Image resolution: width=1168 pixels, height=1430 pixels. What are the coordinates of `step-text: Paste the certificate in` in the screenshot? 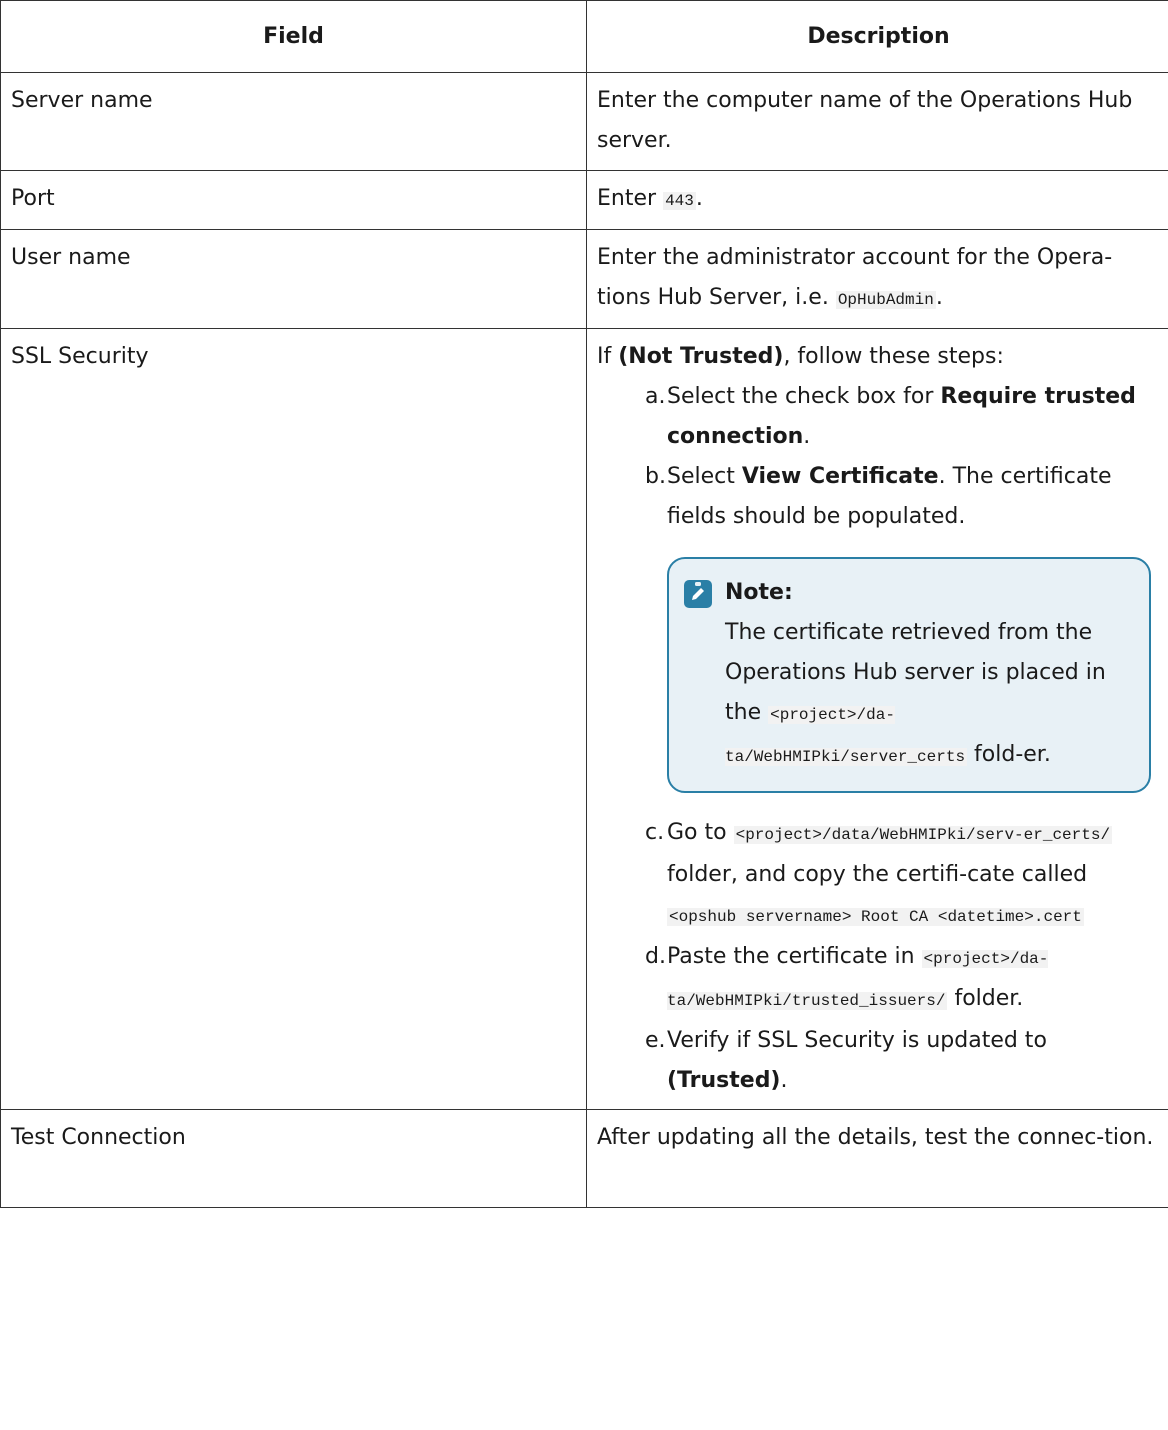 It's located at (791, 956).